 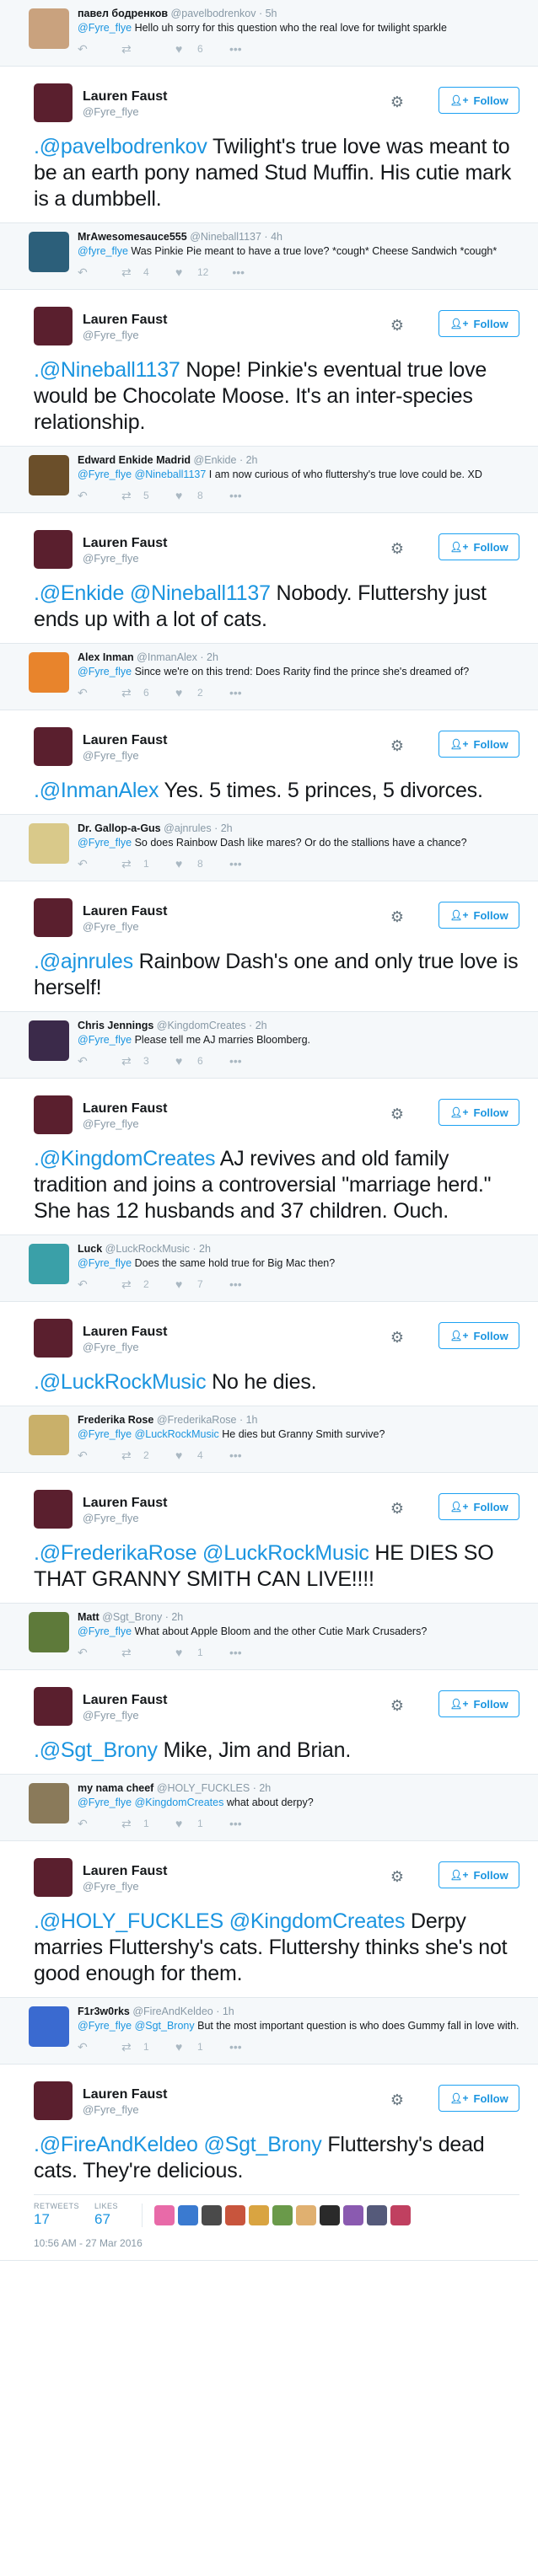 What do you see at coordinates (90, 1249) in the screenshot?
I see `user-name: Luck` at bounding box center [90, 1249].